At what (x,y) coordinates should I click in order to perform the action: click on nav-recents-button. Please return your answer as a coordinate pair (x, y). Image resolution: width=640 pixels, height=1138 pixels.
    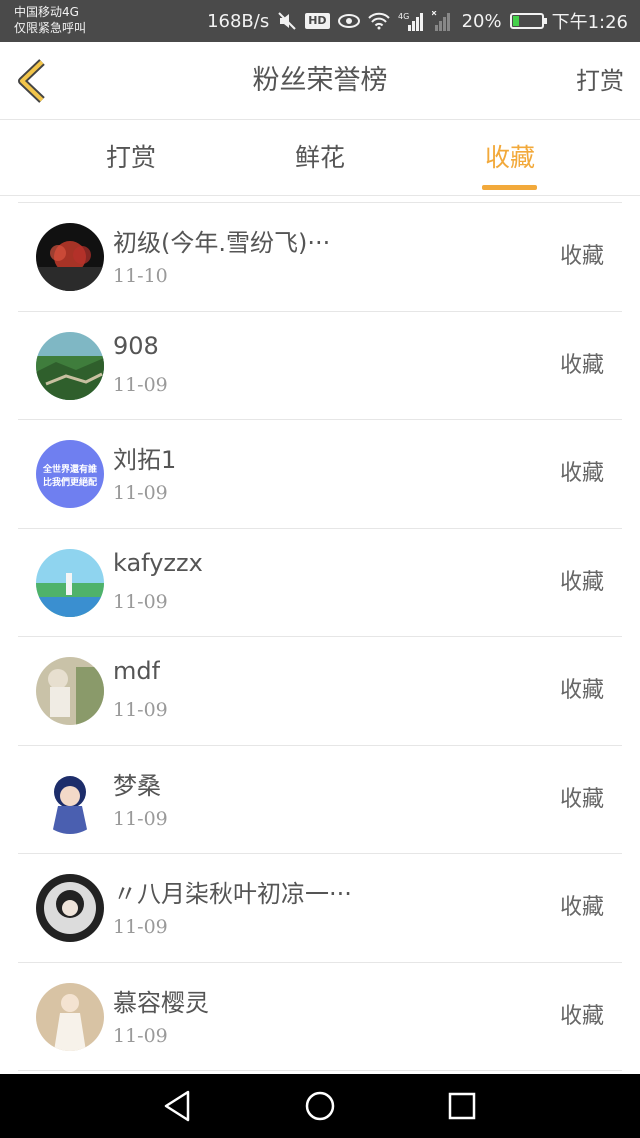
    Looking at the image, I should click on (462, 1106).